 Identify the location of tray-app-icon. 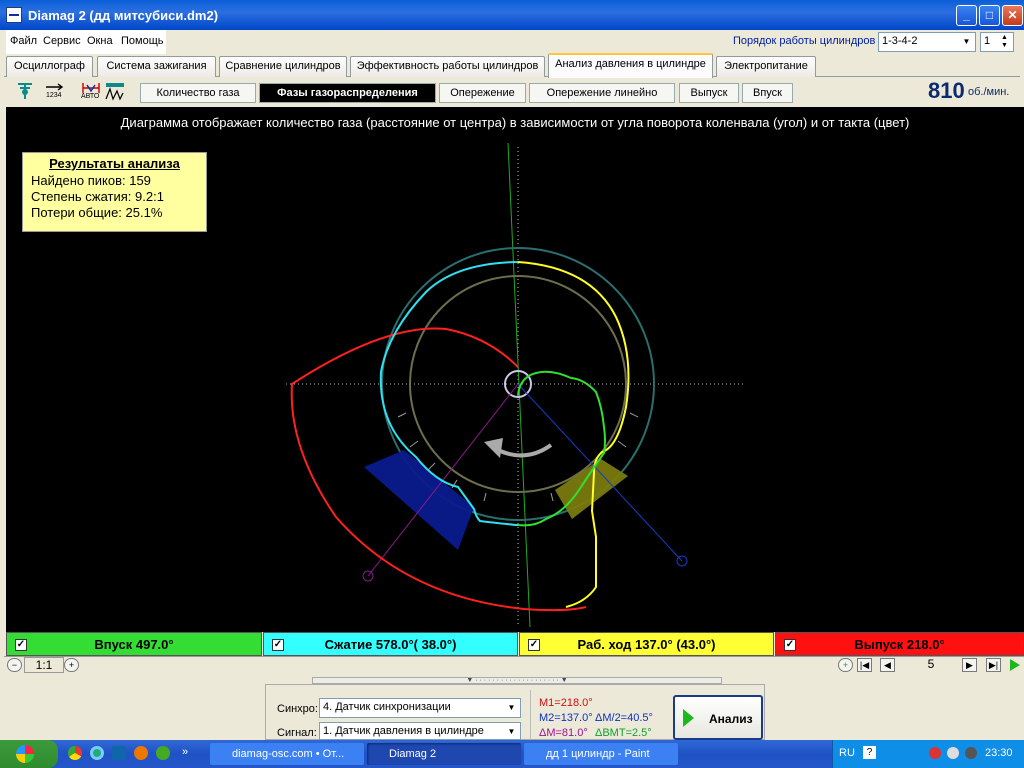
(935, 753).